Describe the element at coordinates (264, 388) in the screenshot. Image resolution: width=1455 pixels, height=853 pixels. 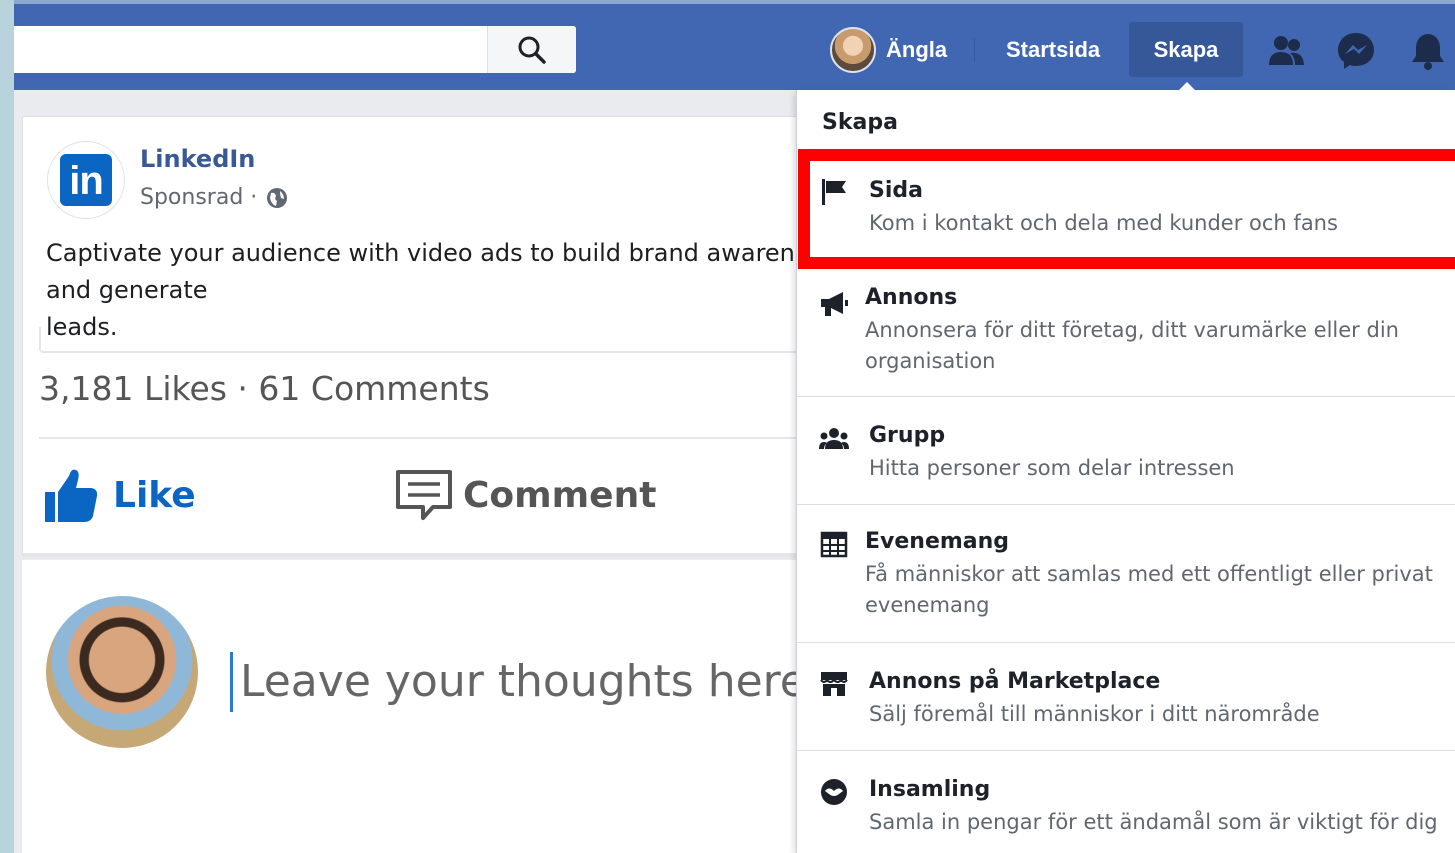
I see `engagement-stats: 3,181 Likes · 61 Comments` at that location.